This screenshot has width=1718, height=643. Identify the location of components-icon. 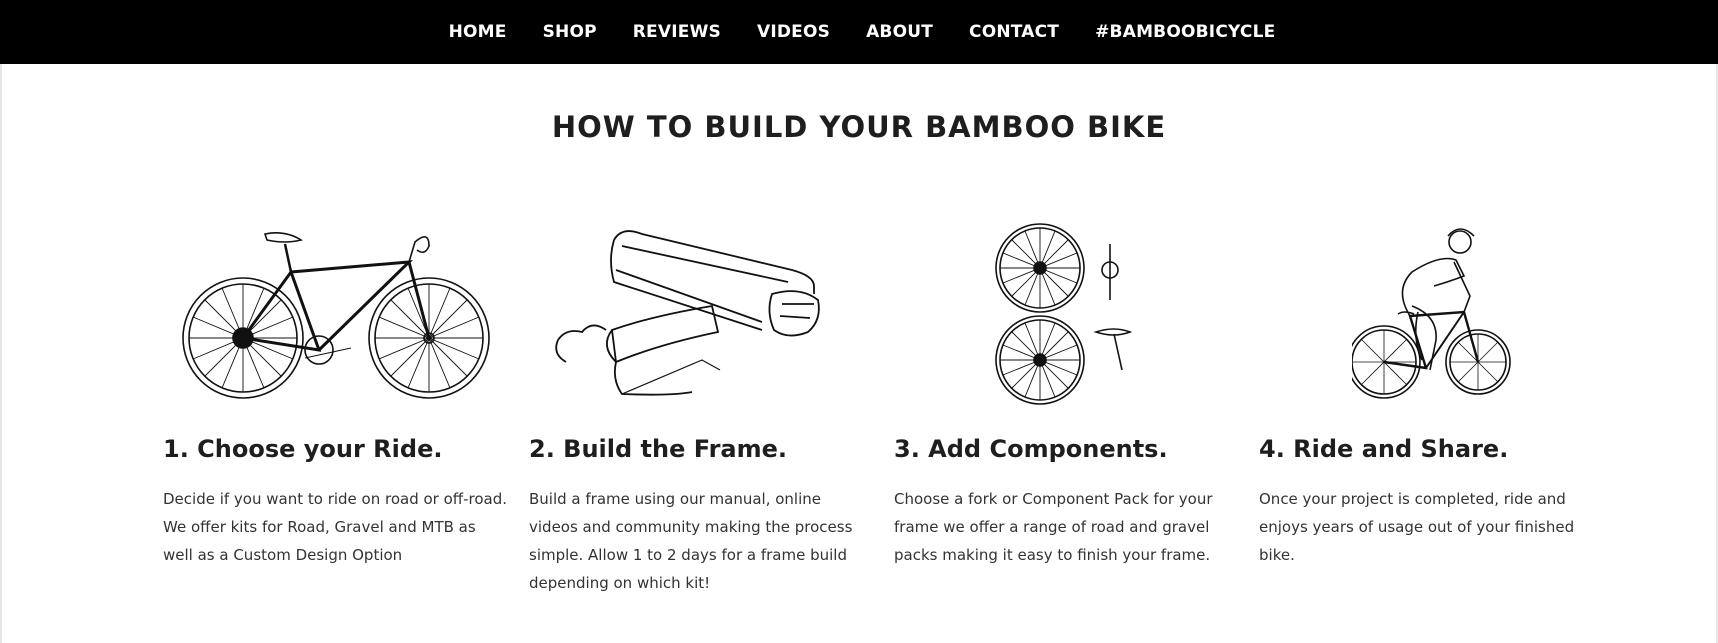
(1063, 314).